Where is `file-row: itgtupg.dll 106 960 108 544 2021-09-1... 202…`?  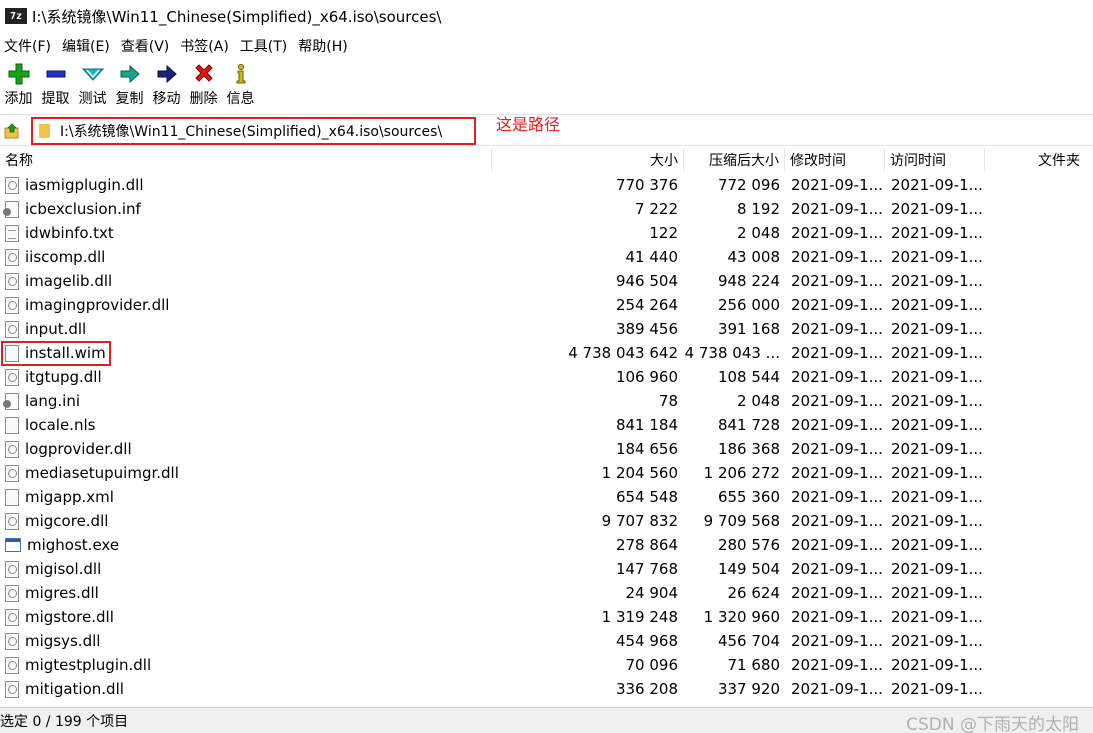
file-row: itgtupg.dll 106 960 108 544 2021-09-1... 202… is located at coordinates (546, 377).